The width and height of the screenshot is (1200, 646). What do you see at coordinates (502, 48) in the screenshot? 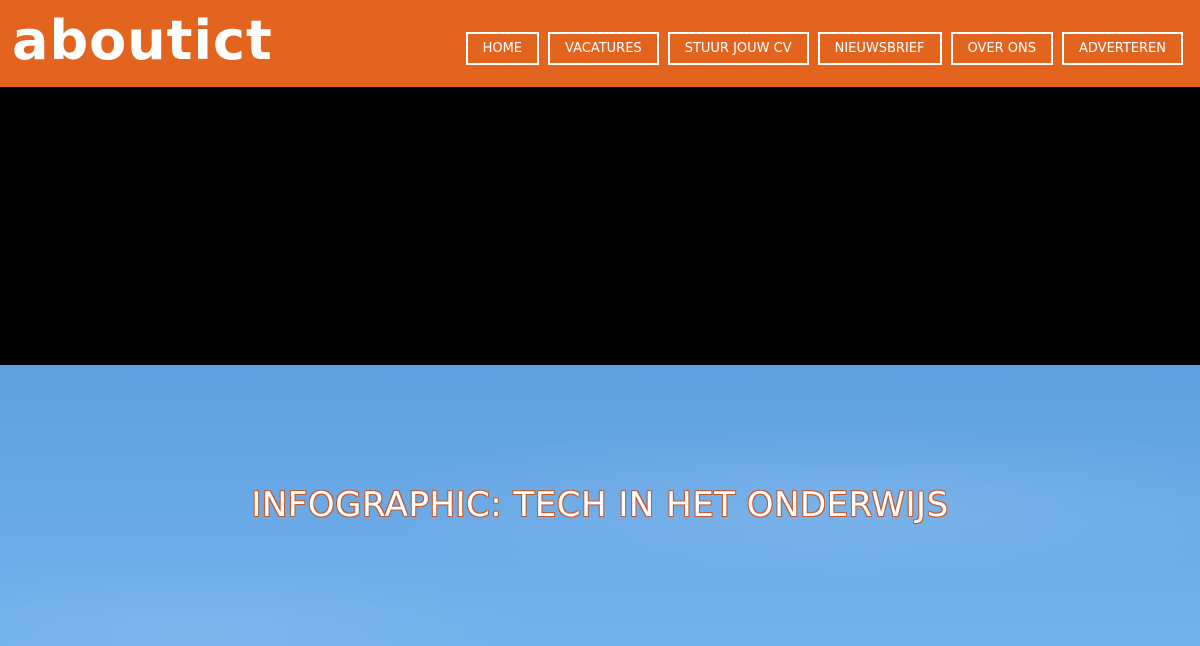
I see `nav-item-home: HOME` at bounding box center [502, 48].